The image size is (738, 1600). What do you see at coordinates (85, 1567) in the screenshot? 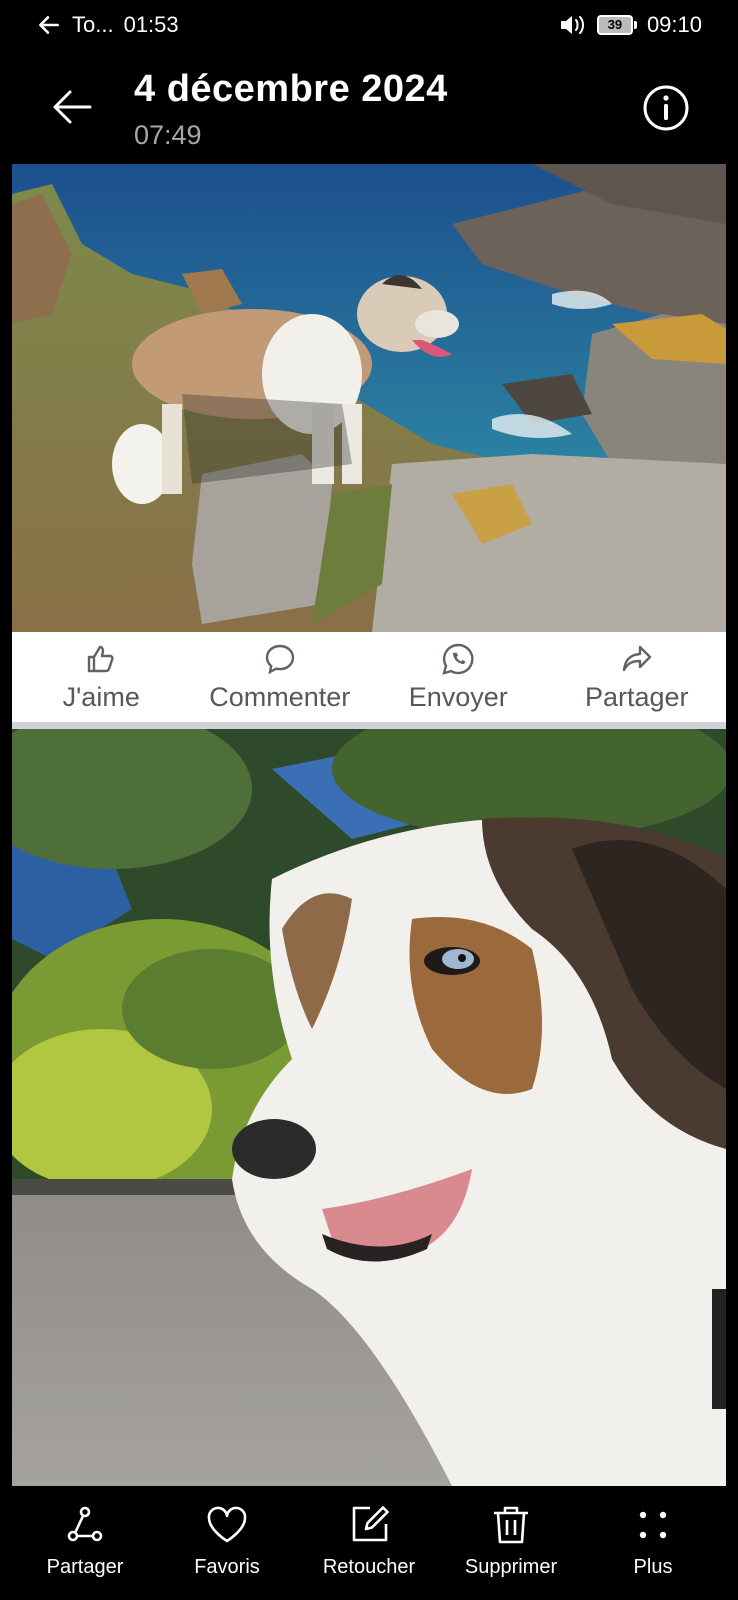
I see `toolbar-share-label: Partager` at bounding box center [85, 1567].